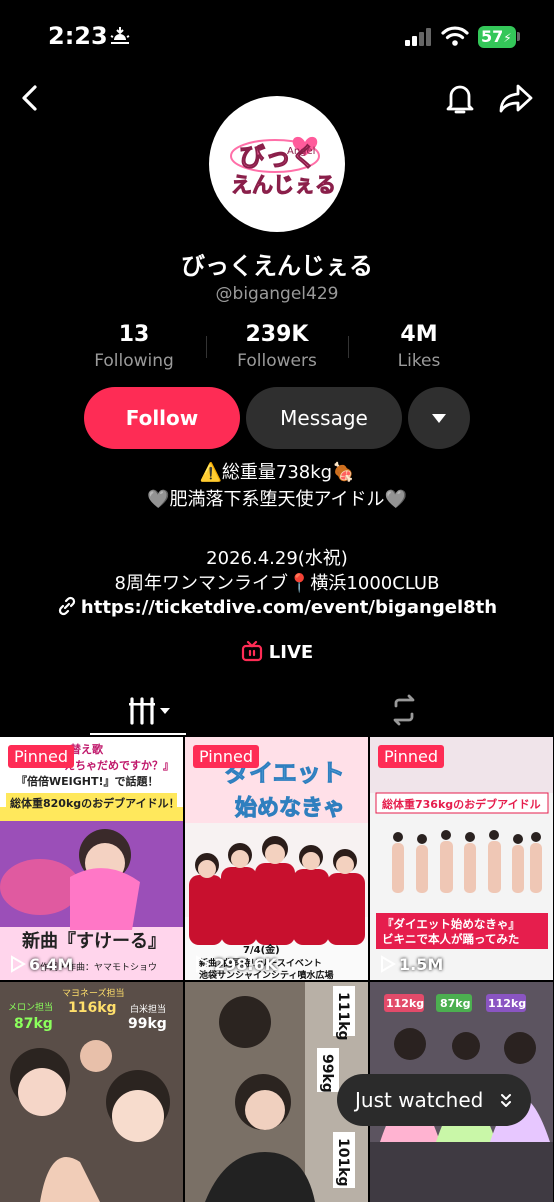 This screenshot has height=1202, width=554. What do you see at coordinates (324, 418) in the screenshot?
I see `message-button: Message` at bounding box center [324, 418].